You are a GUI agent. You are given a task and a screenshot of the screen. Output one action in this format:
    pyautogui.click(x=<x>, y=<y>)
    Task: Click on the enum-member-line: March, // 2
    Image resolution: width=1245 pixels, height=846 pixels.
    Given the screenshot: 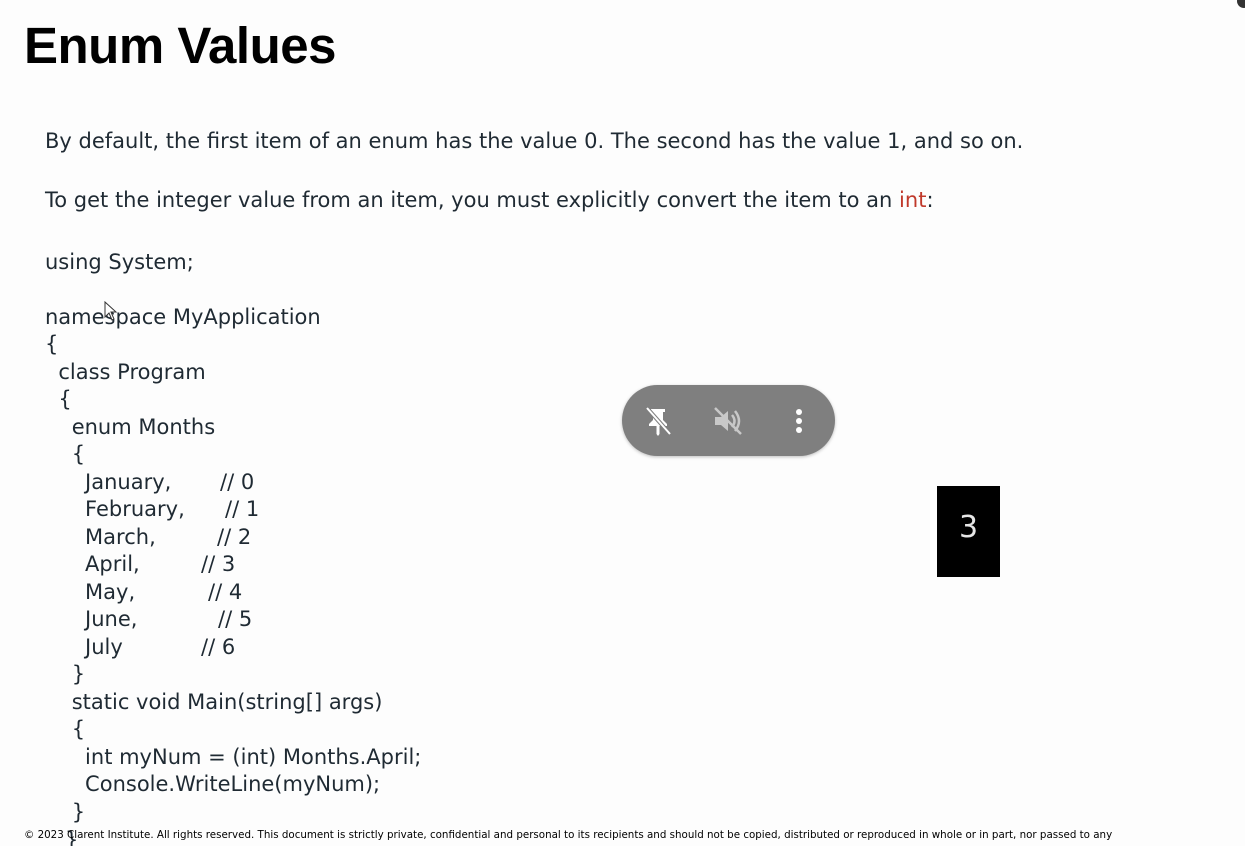 What is the action you would take?
    pyautogui.click(x=148, y=537)
    